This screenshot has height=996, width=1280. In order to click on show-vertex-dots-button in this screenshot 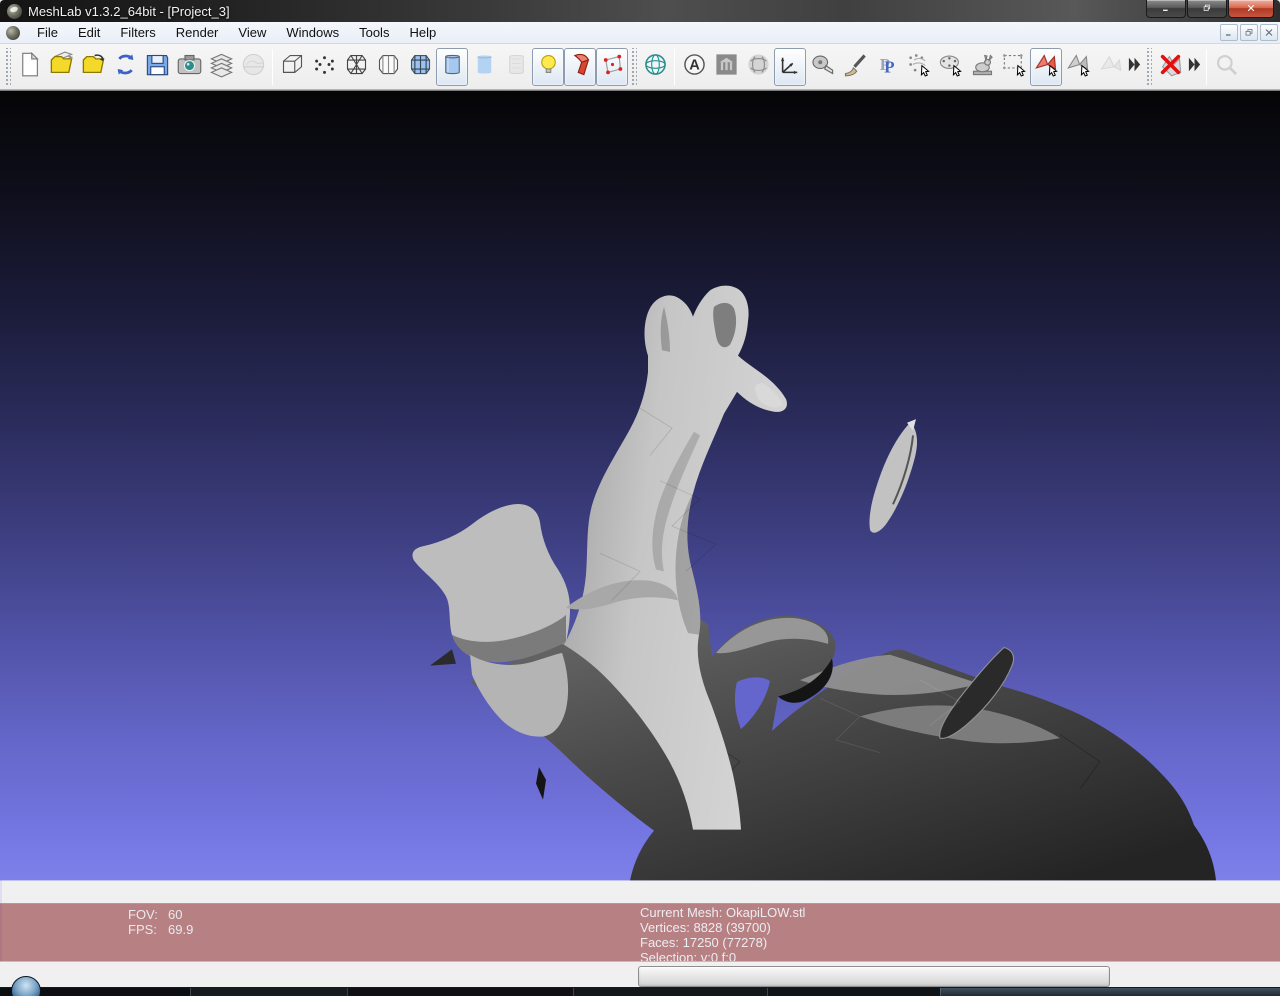, I will do `click(612, 66)`.